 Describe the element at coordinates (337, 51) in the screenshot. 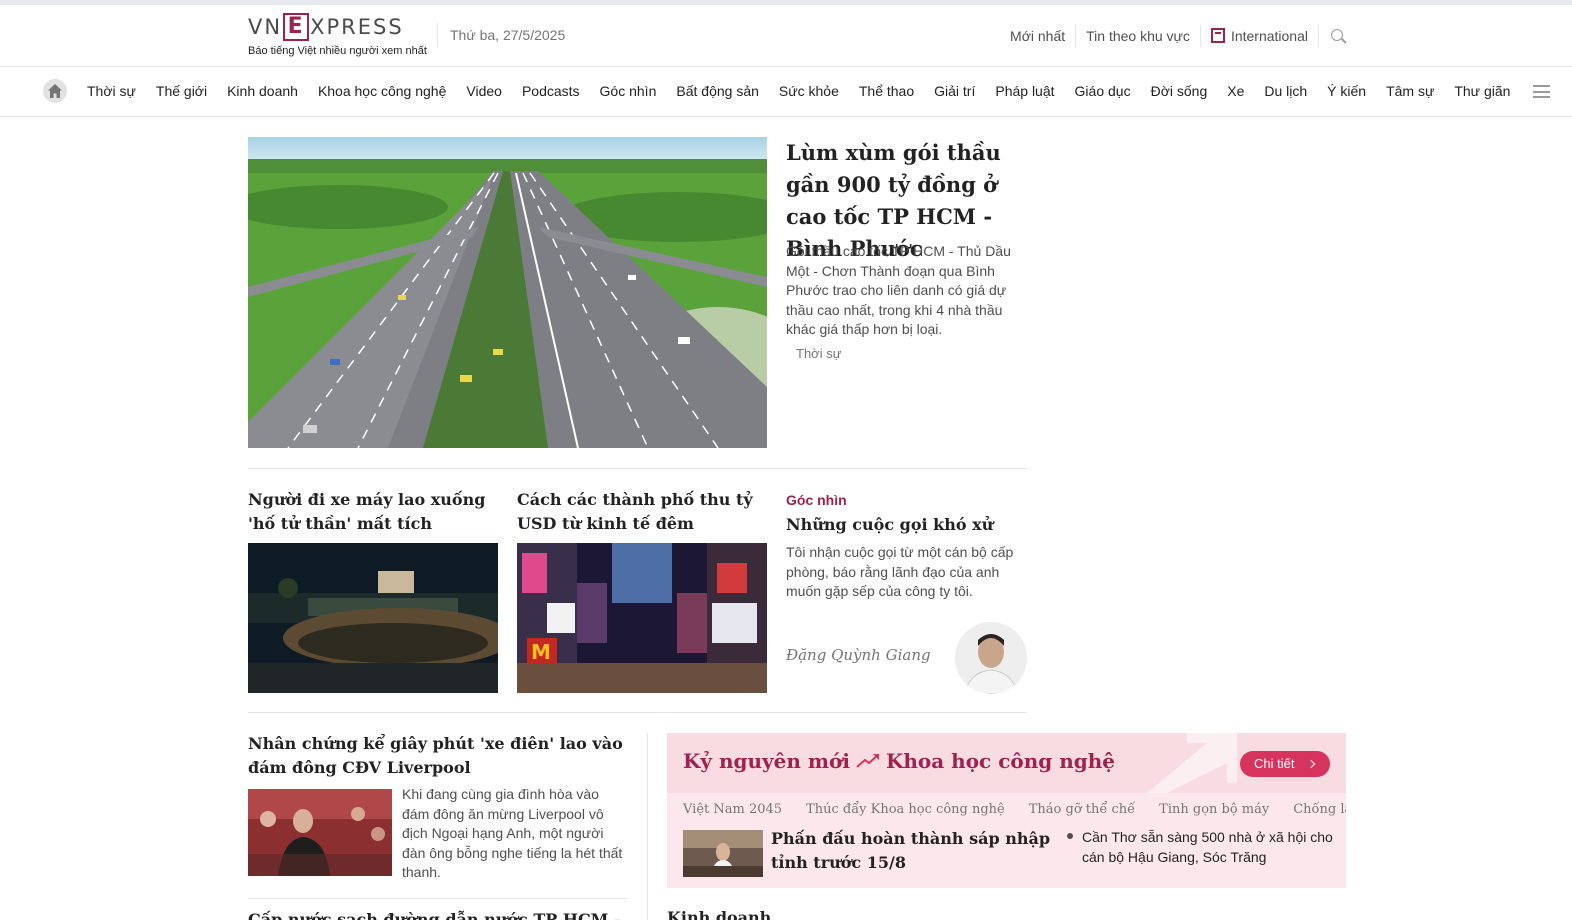

I see `logo-tagline: Báo tiếng Việt nhiều người xem nhất` at that location.